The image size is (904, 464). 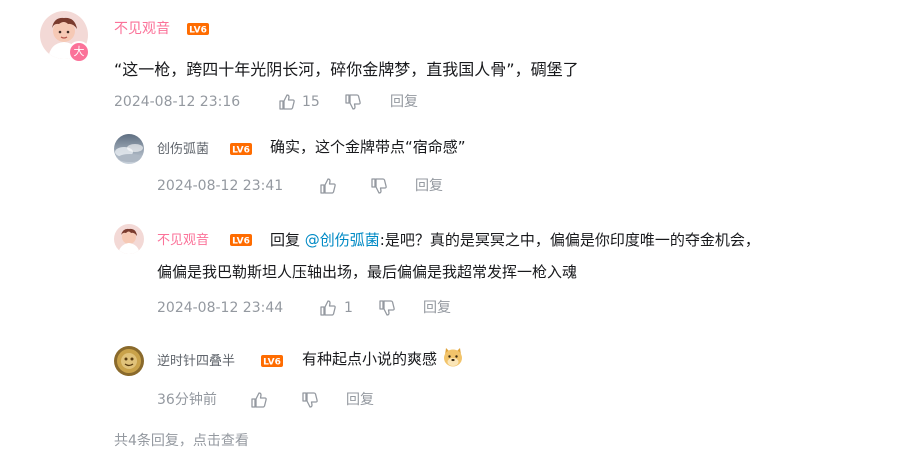 I want to click on timestamp: 36分钟前, so click(x=187, y=400).